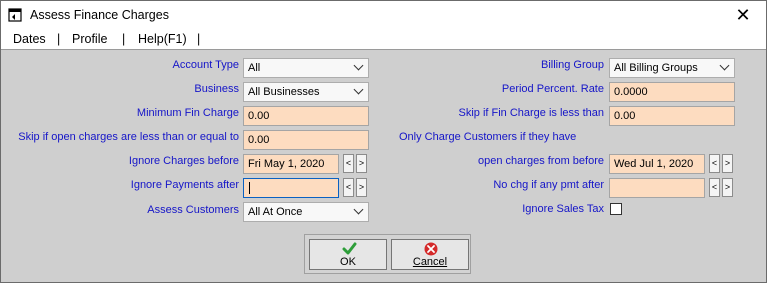 The width and height of the screenshot is (767, 283). What do you see at coordinates (349, 248) in the screenshot?
I see `checkmark-icon` at bounding box center [349, 248].